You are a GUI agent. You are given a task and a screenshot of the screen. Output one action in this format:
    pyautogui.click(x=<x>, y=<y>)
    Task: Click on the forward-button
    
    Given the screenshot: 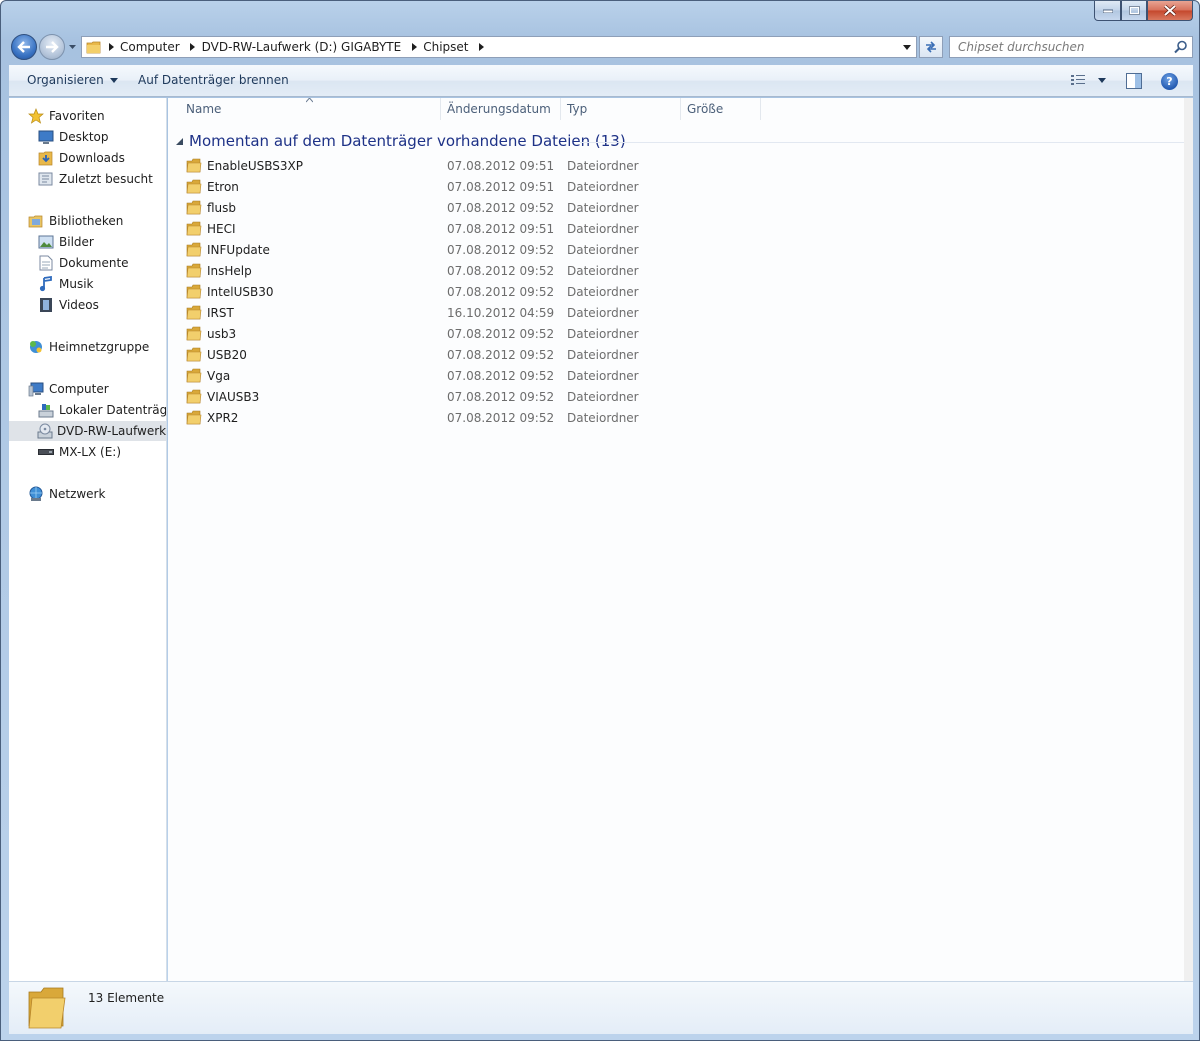 What is the action you would take?
    pyautogui.click(x=52, y=47)
    